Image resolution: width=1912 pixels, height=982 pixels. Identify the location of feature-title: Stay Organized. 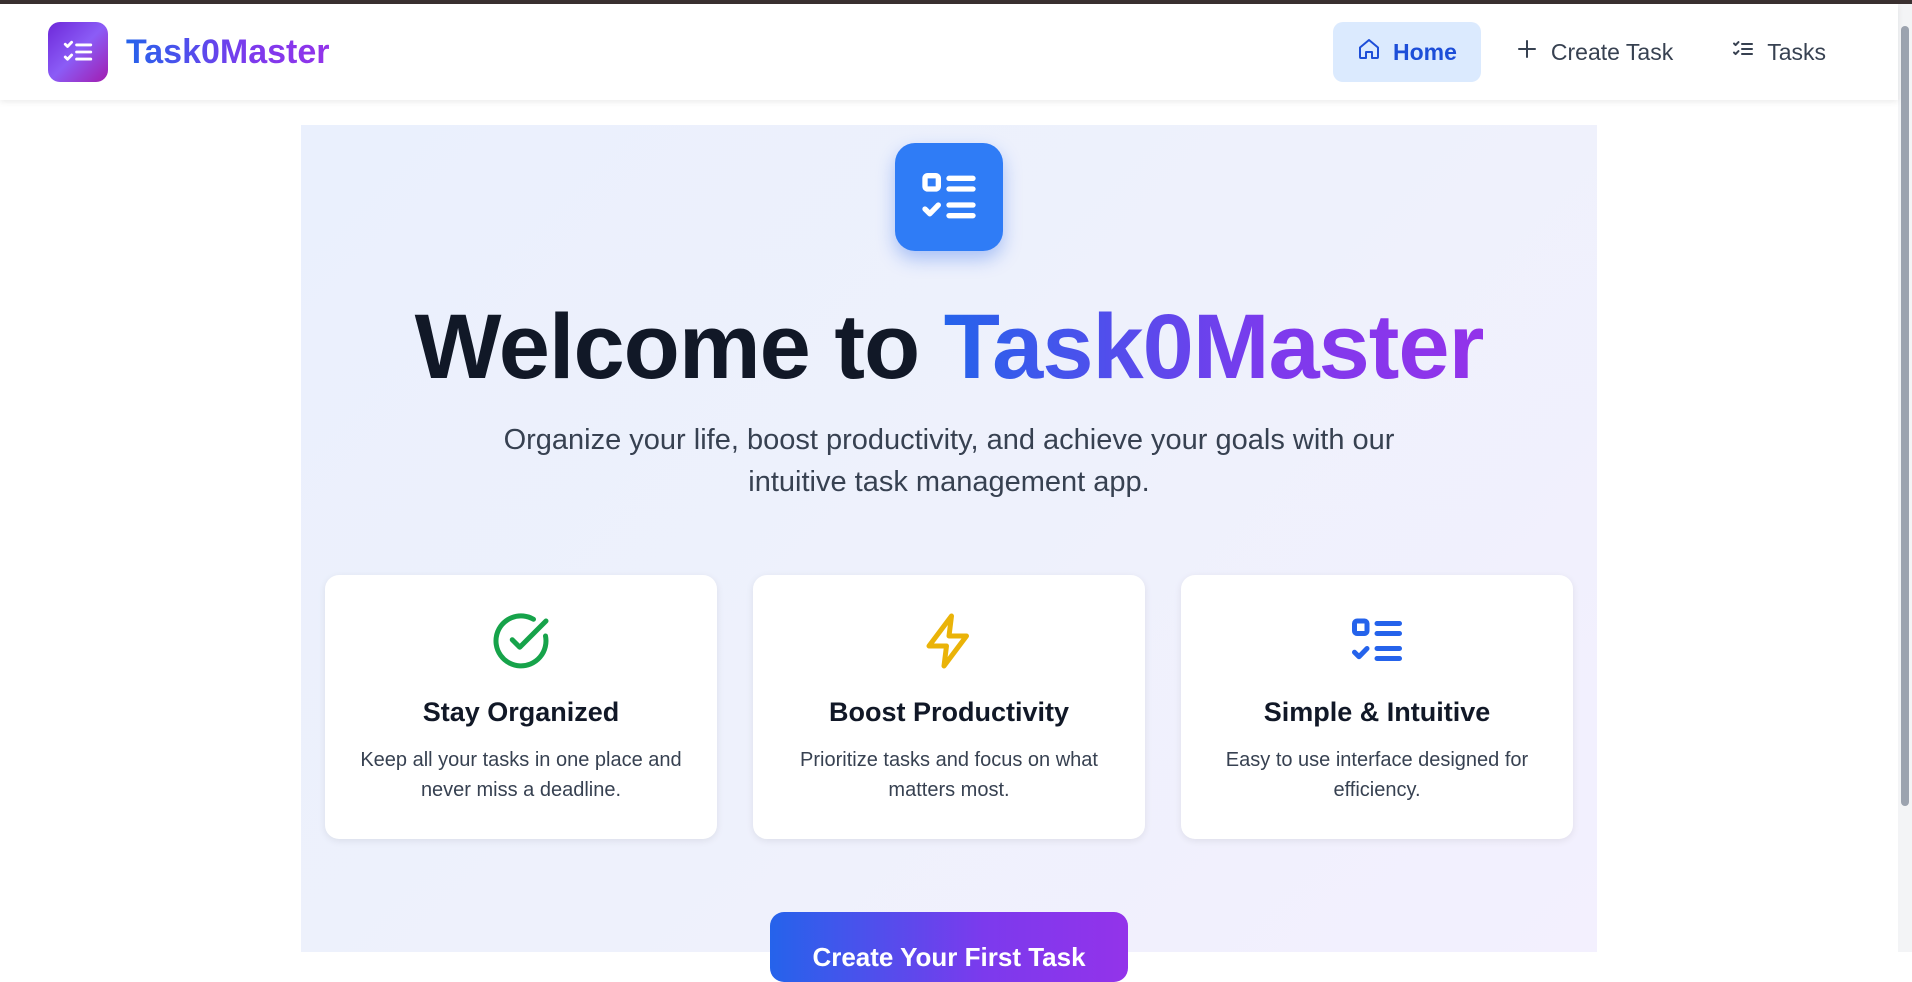
(521, 712).